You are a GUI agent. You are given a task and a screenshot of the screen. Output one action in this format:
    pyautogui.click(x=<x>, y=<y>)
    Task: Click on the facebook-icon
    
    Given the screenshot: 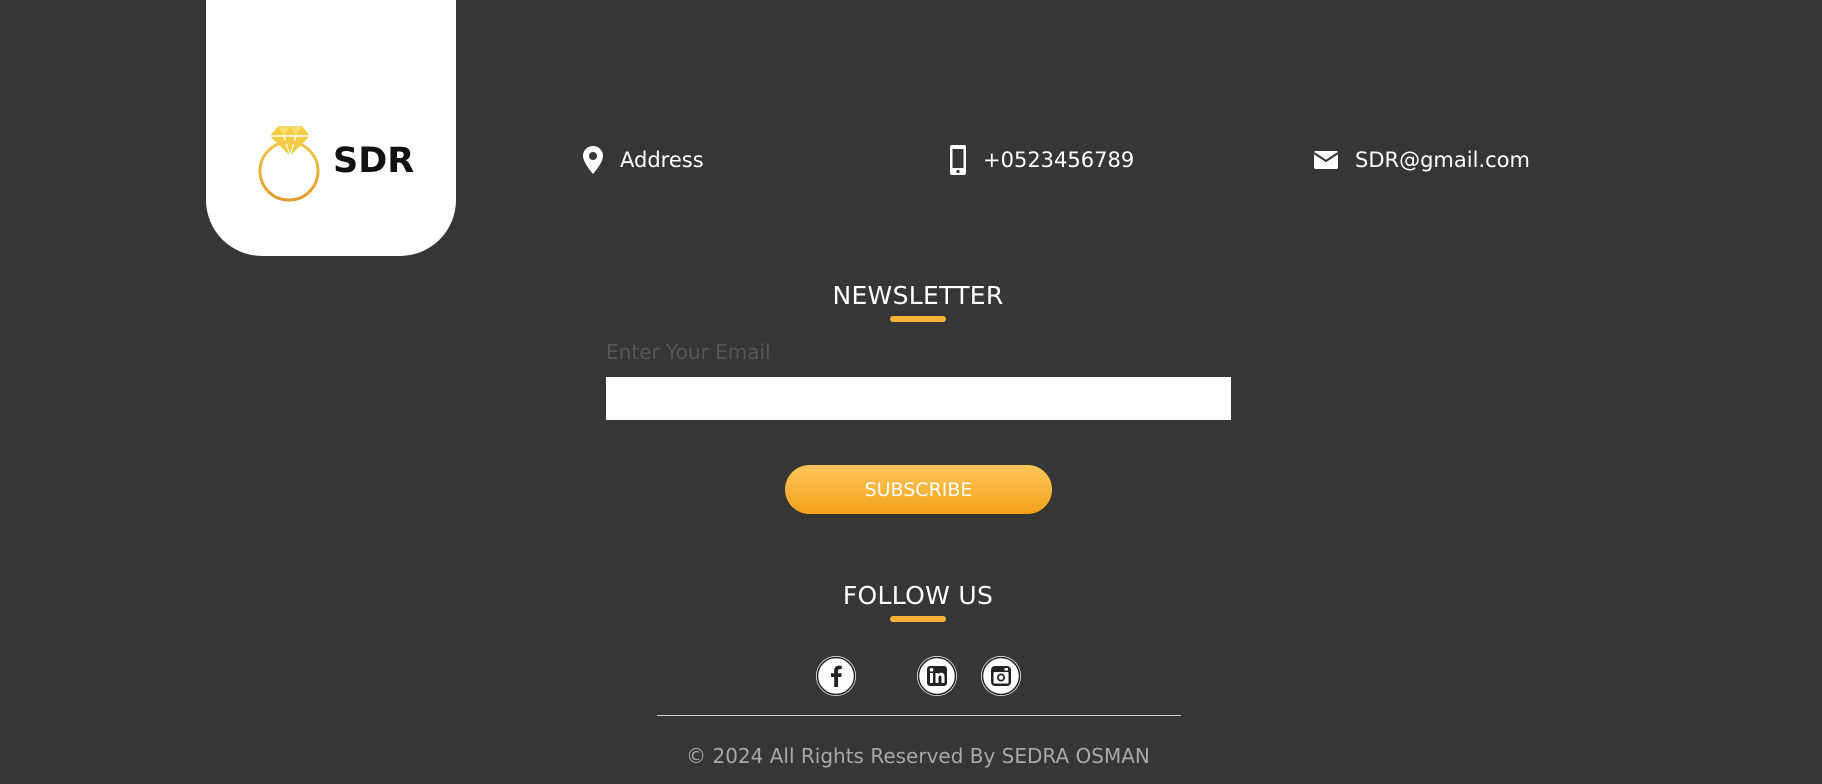 What is the action you would take?
    pyautogui.click(x=836, y=676)
    